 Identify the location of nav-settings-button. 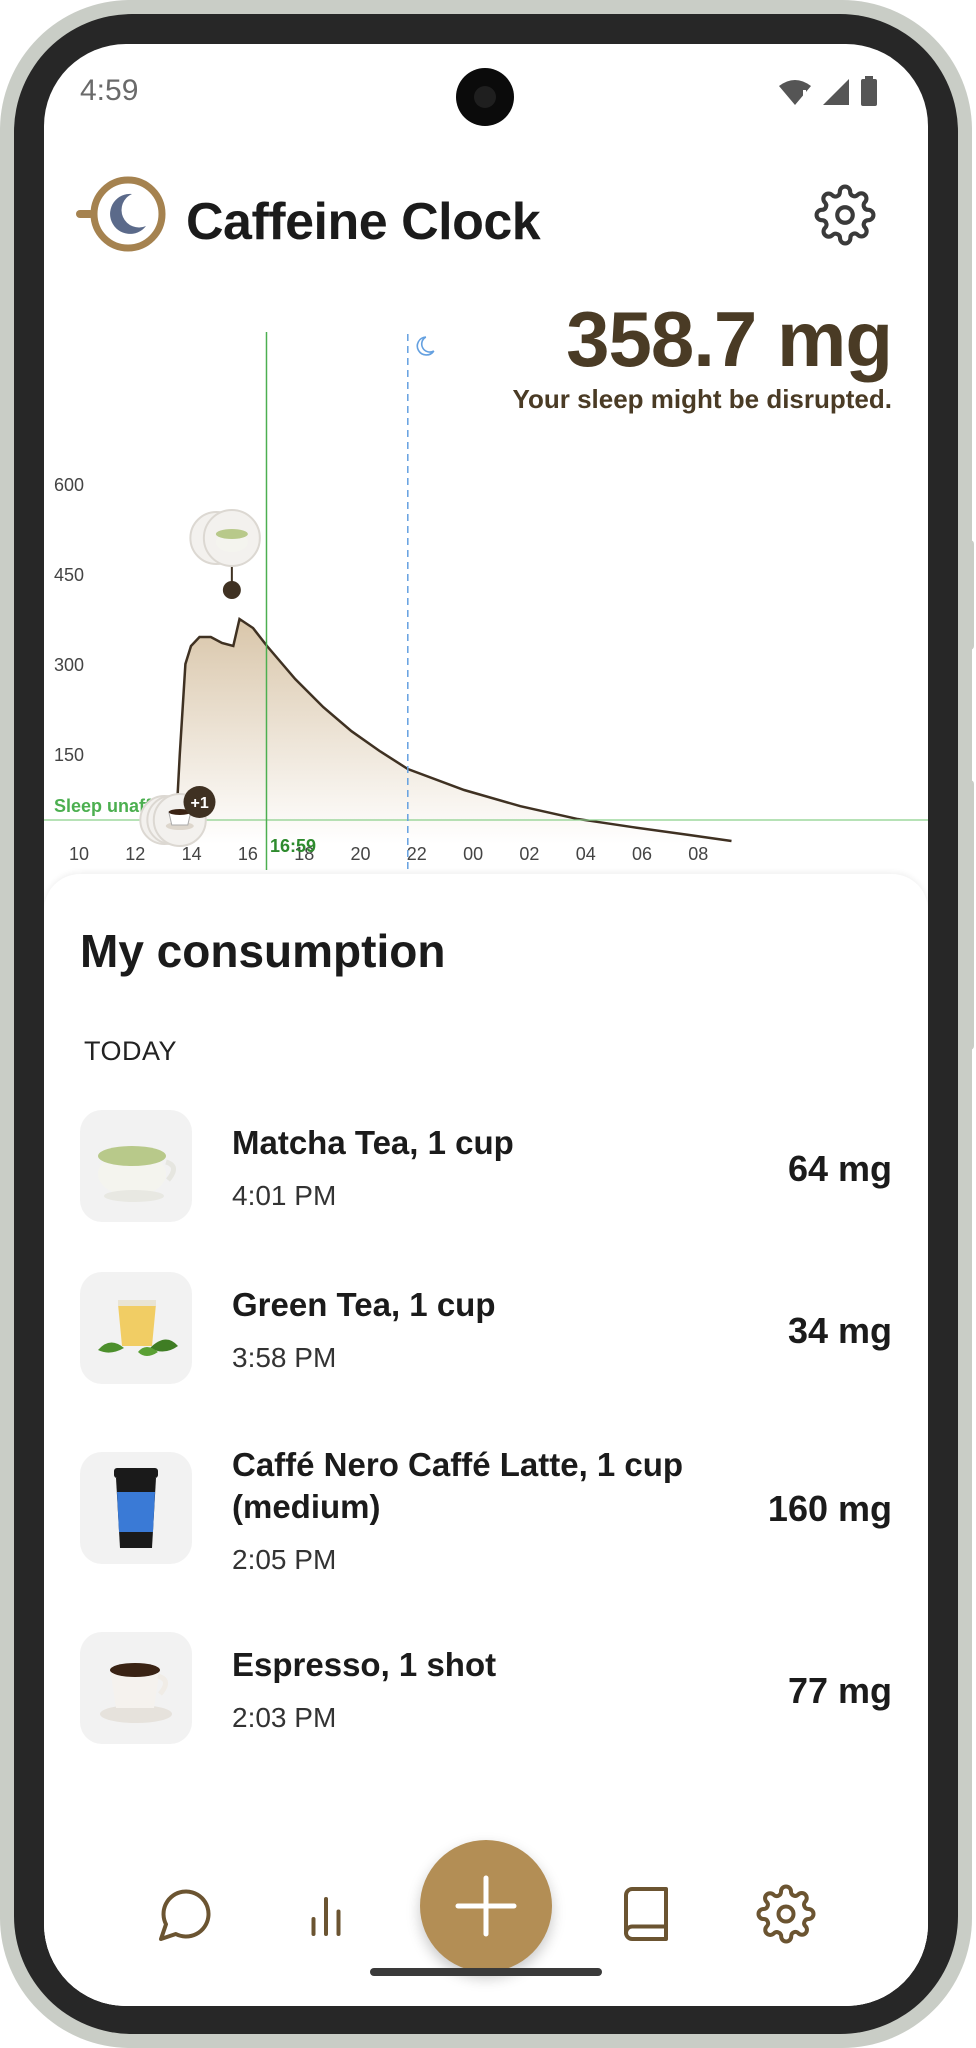
(786, 1914).